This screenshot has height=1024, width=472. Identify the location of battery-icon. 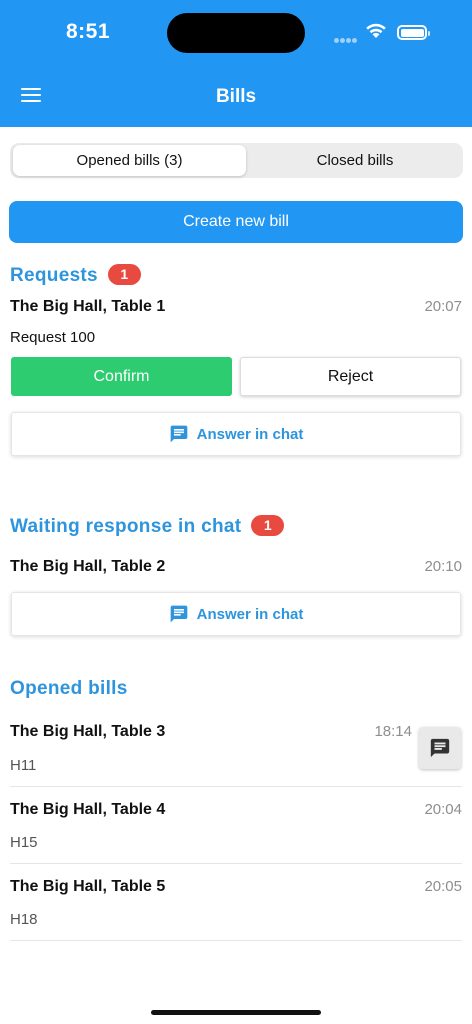
(413, 32).